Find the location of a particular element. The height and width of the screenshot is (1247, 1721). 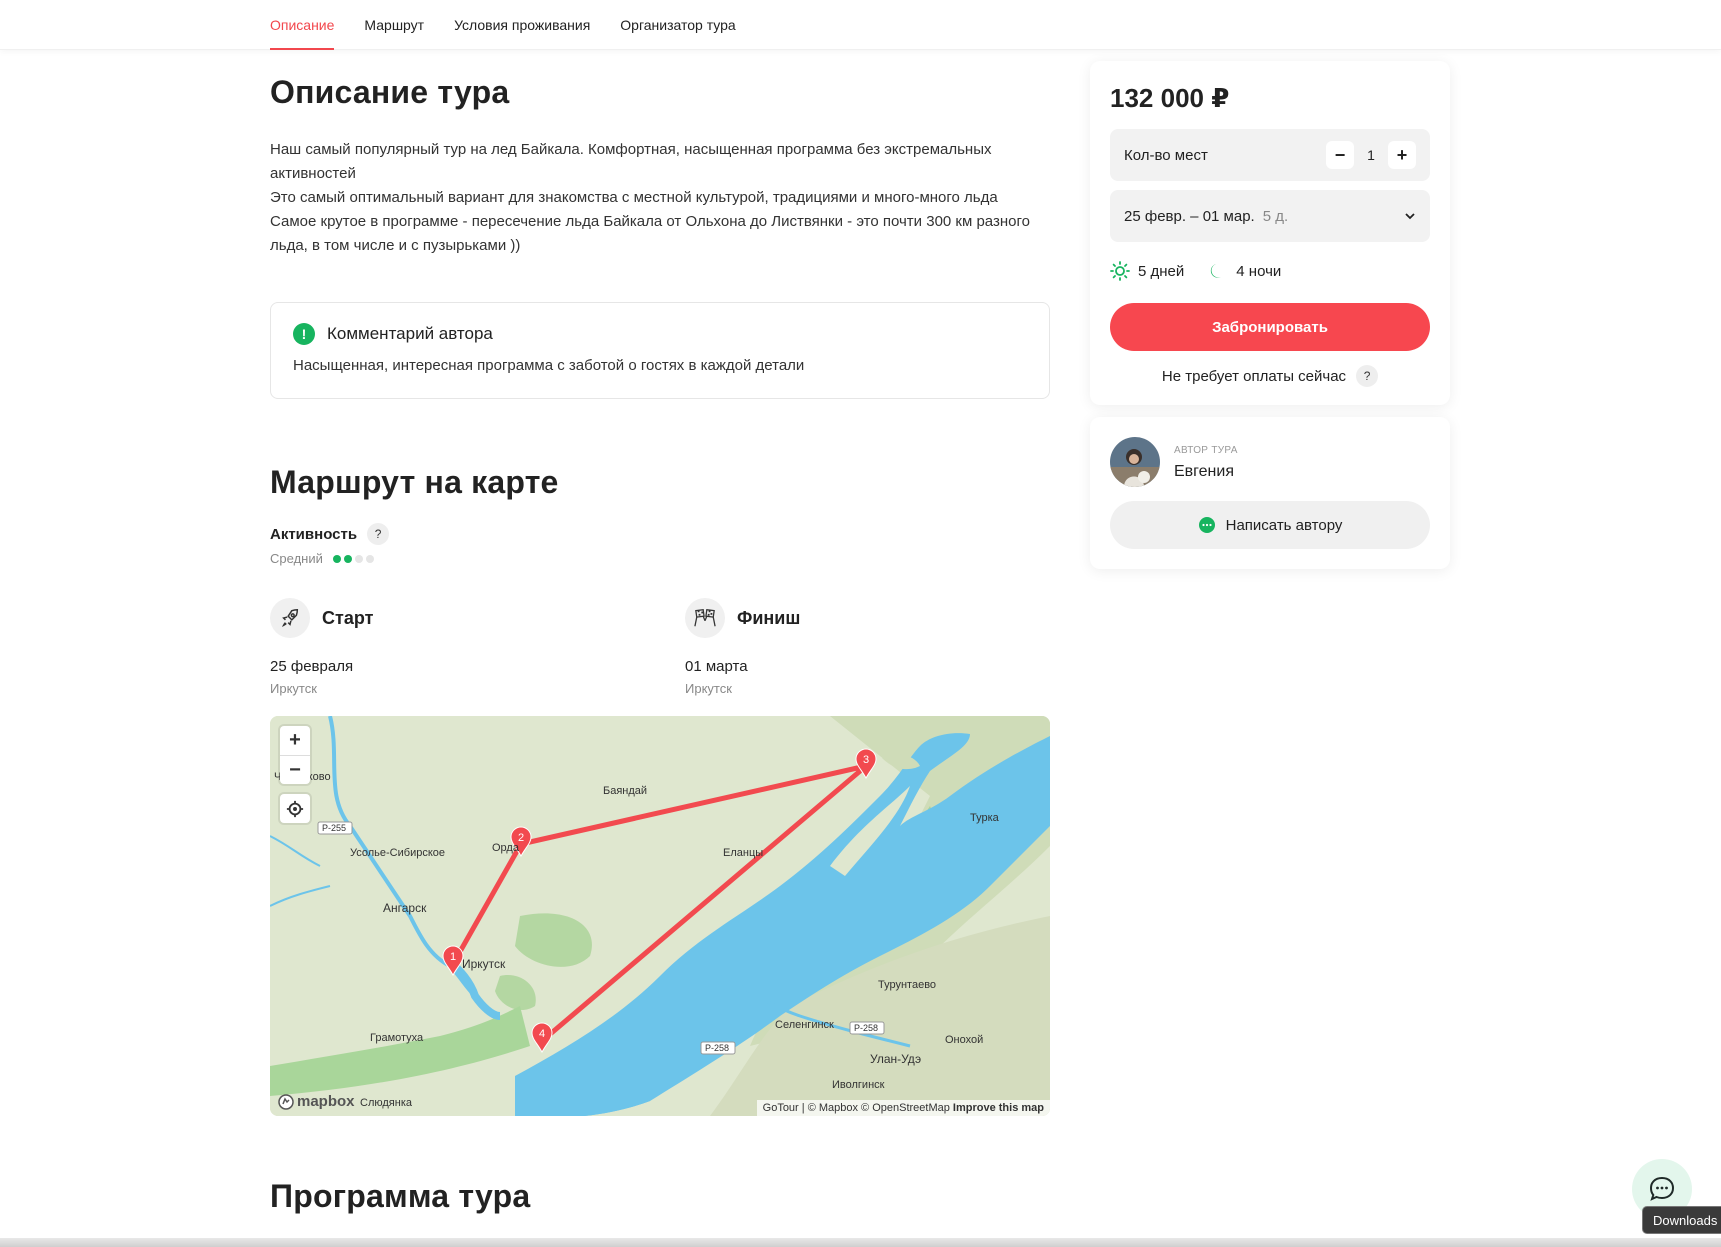

attribution-gotour-link: GoTour is located at coordinates (781, 1108).